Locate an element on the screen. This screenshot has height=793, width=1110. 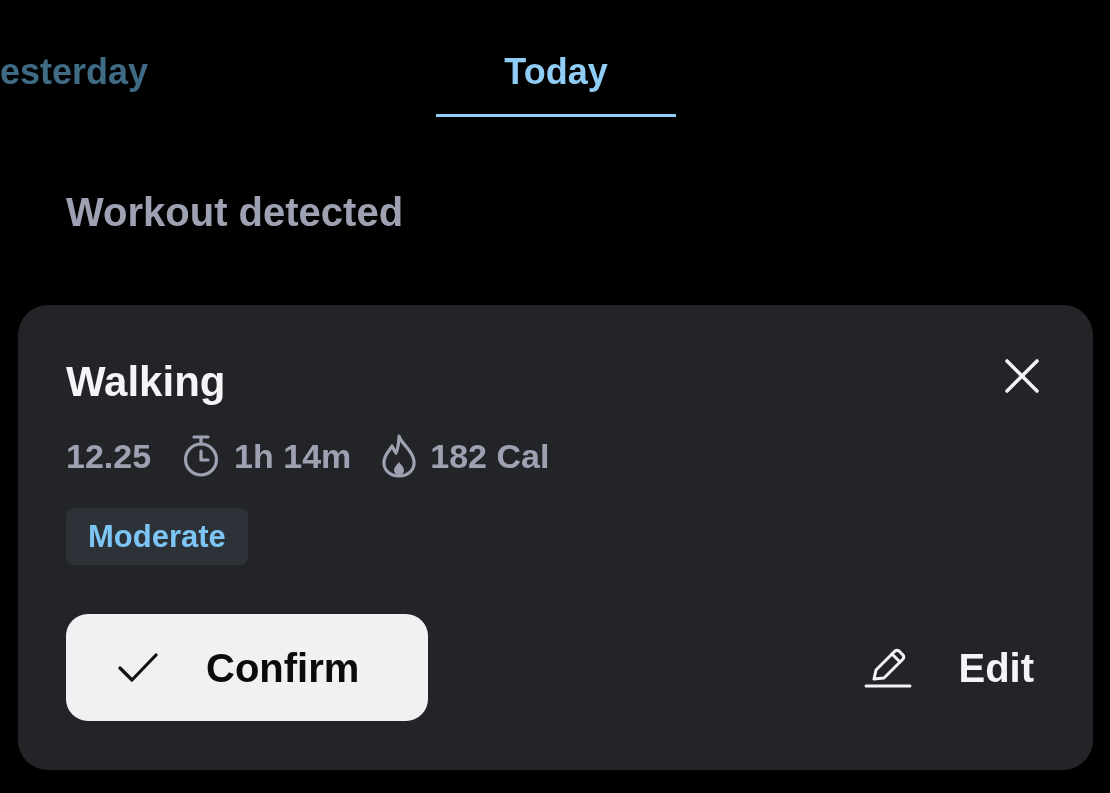
confirm-button: Confirm is located at coordinates (247, 667).